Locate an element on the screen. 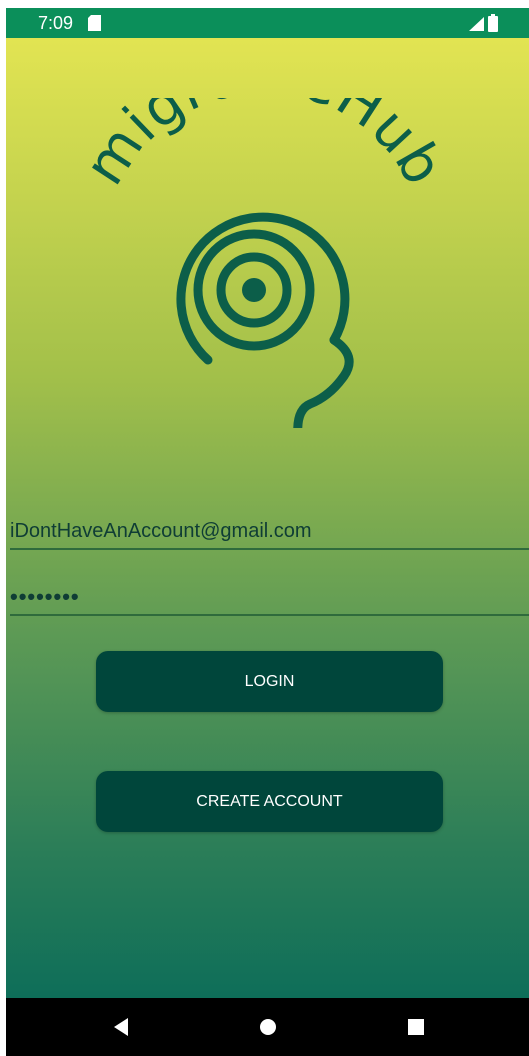  recents-button is located at coordinates (416, 1027).